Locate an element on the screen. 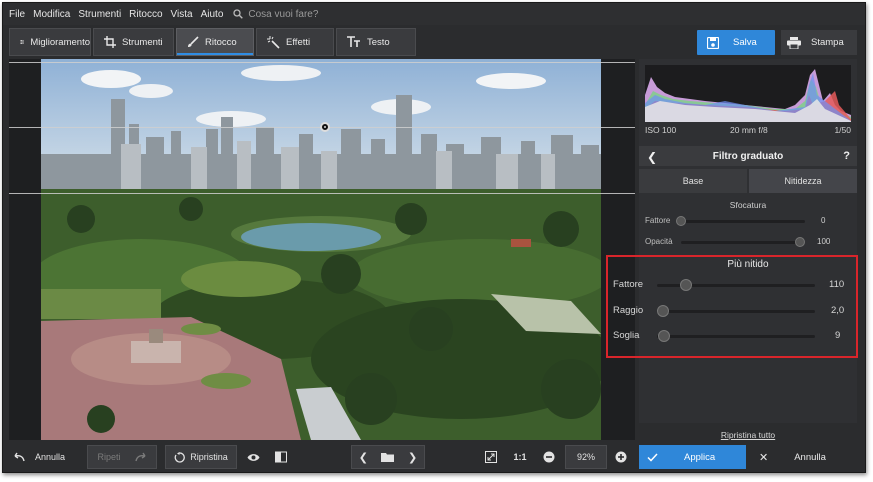 The image size is (873, 482). search-field: Cosa vuoi fare? is located at coordinates (275, 14).